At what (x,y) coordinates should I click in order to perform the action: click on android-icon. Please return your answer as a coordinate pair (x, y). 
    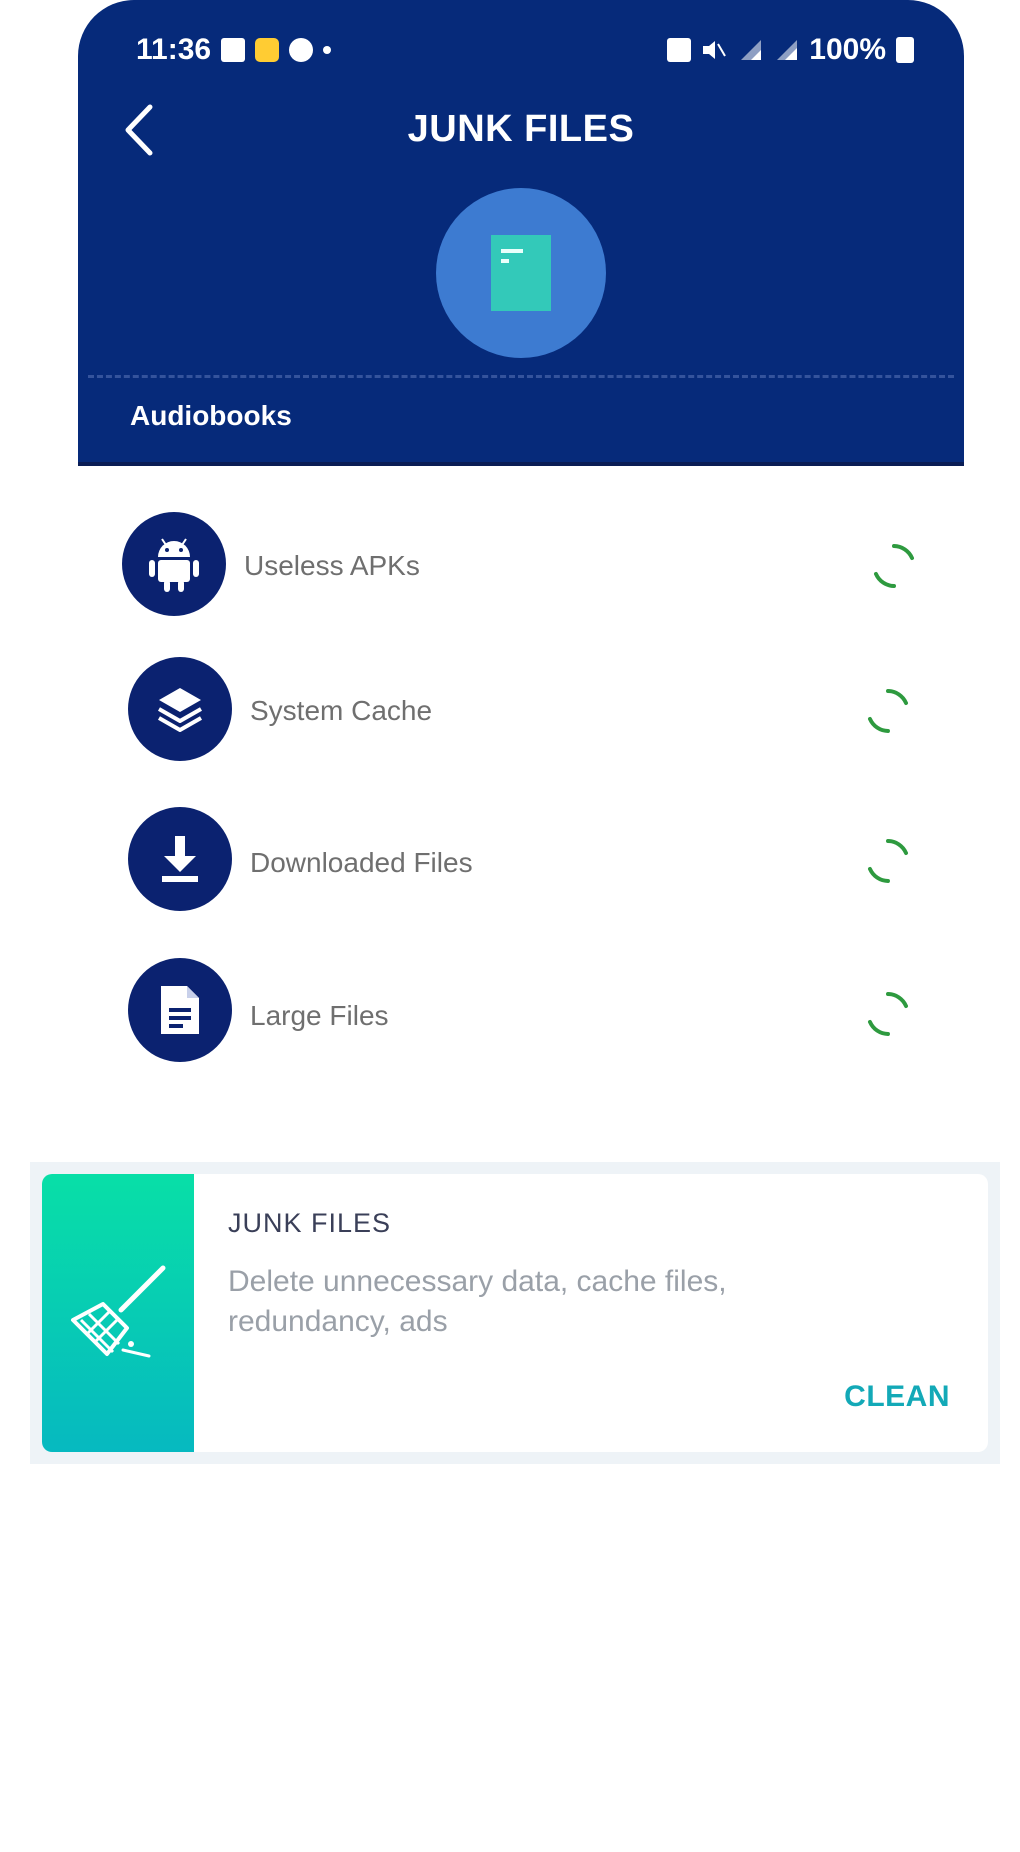
    Looking at the image, I should click on (174, 564).